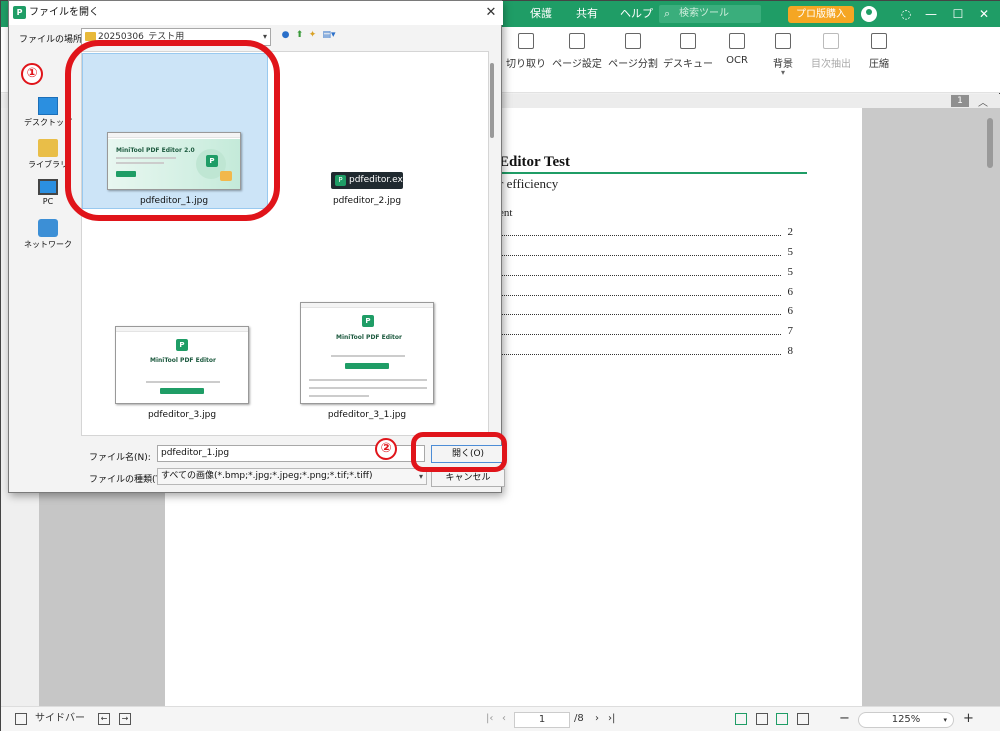  What do you see at coordinates (783, 41) in the screenshot?
I see `background-icon` at bounding box center [783, 41].